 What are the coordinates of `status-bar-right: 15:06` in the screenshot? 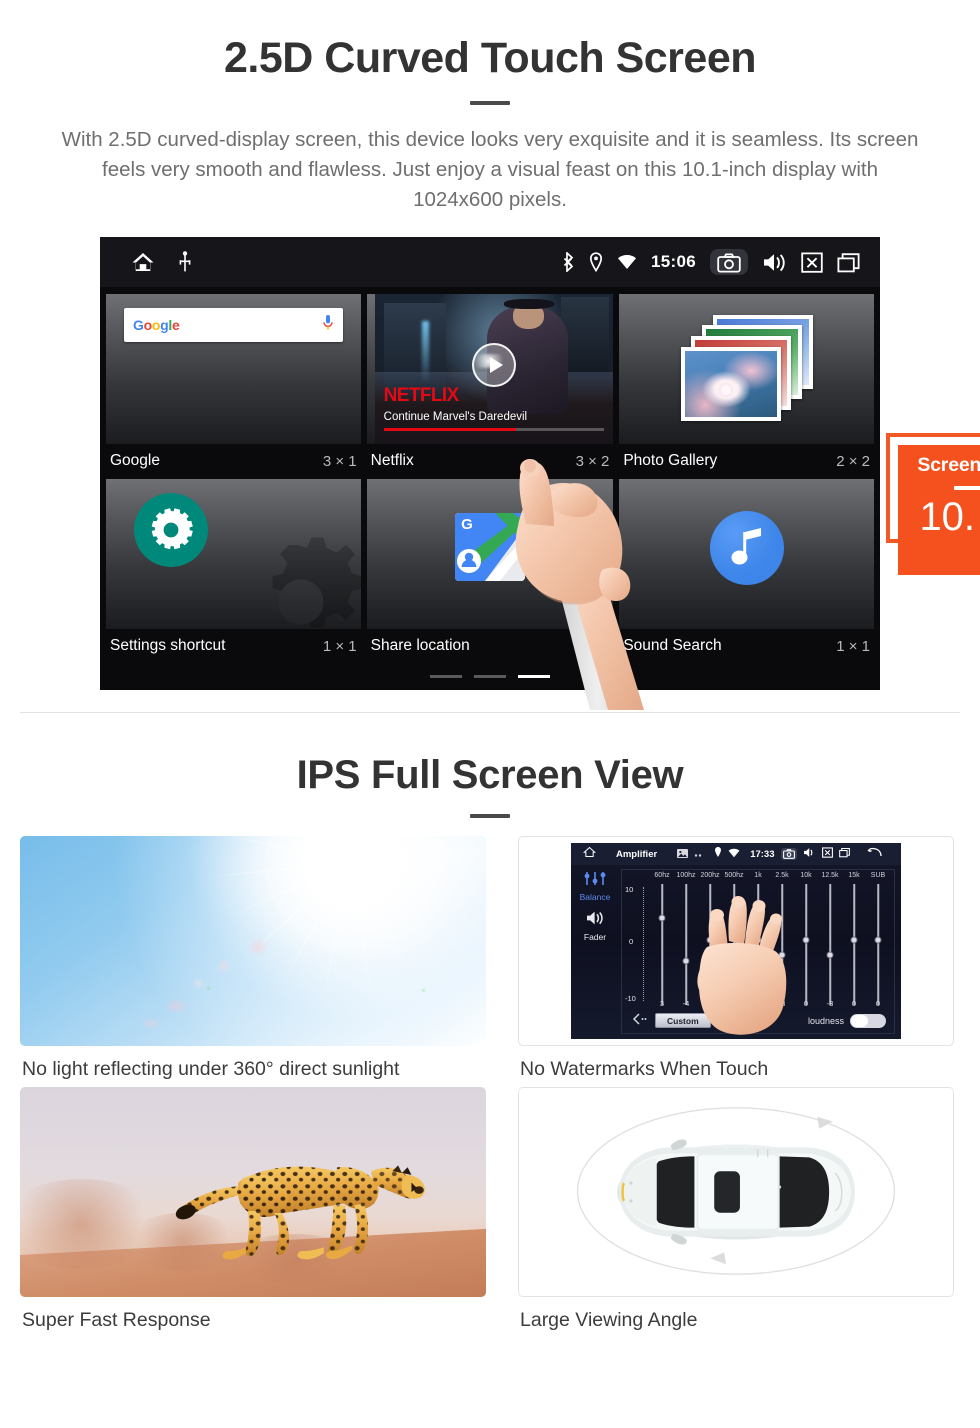 It's located at (721, 262).